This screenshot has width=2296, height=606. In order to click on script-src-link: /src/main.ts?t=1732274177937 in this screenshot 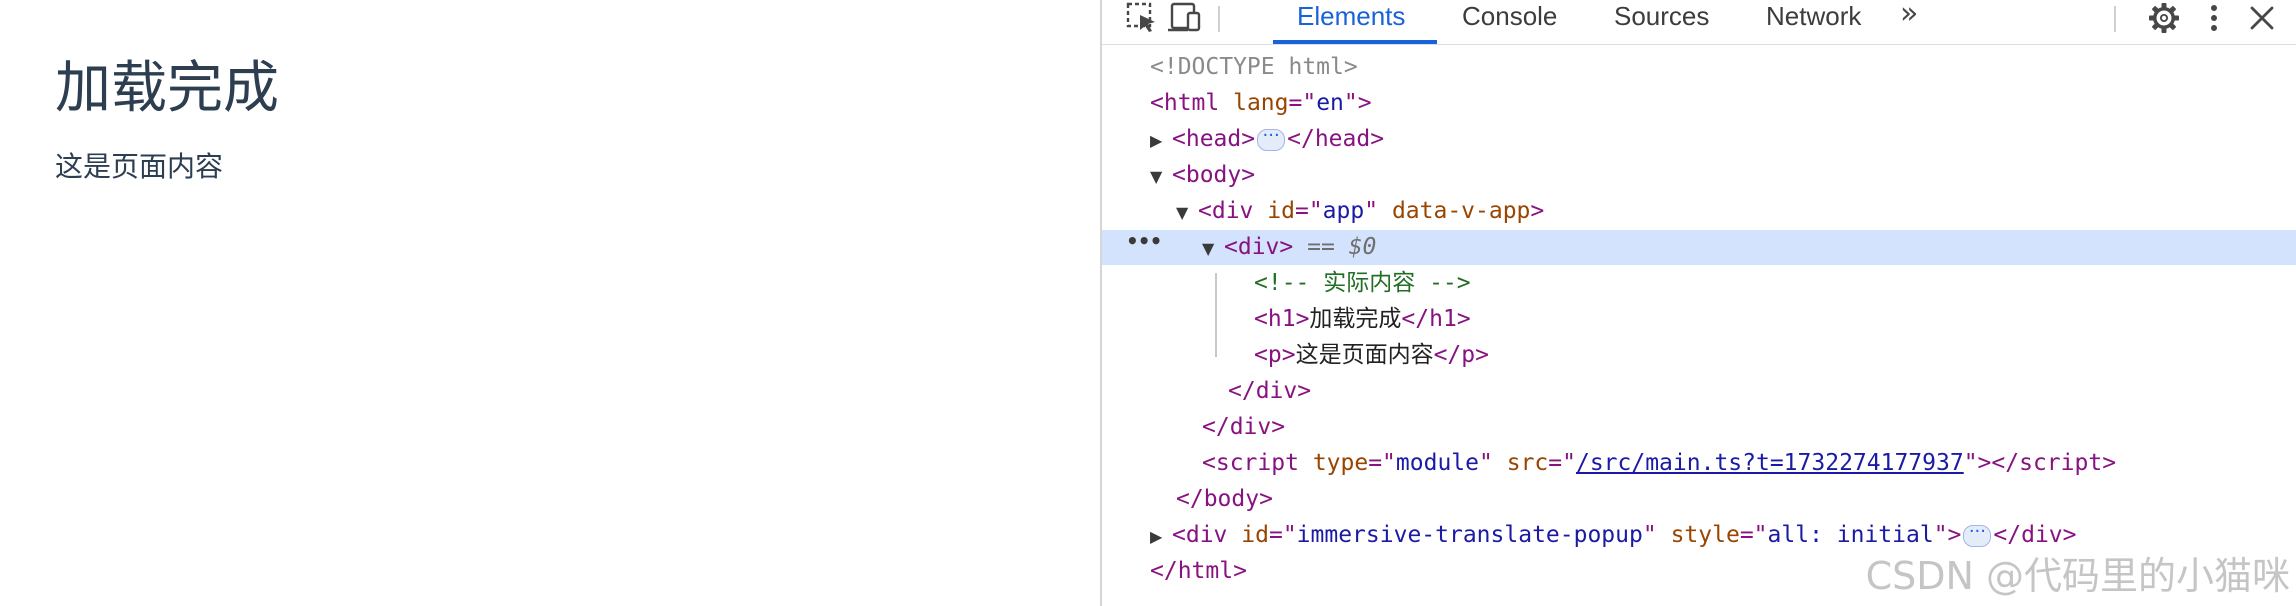, I will do `click(1770, 463)`.